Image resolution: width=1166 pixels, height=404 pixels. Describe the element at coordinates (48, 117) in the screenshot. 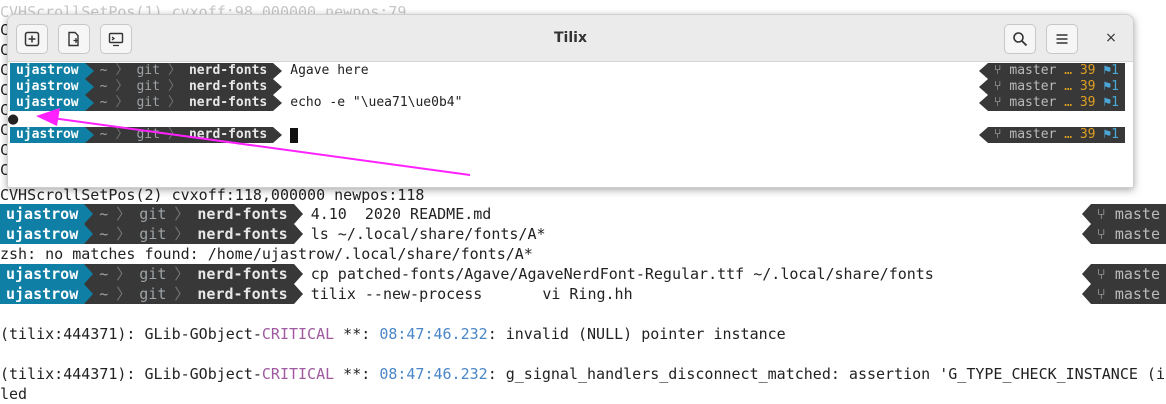

I see `arrow-head` at that location.